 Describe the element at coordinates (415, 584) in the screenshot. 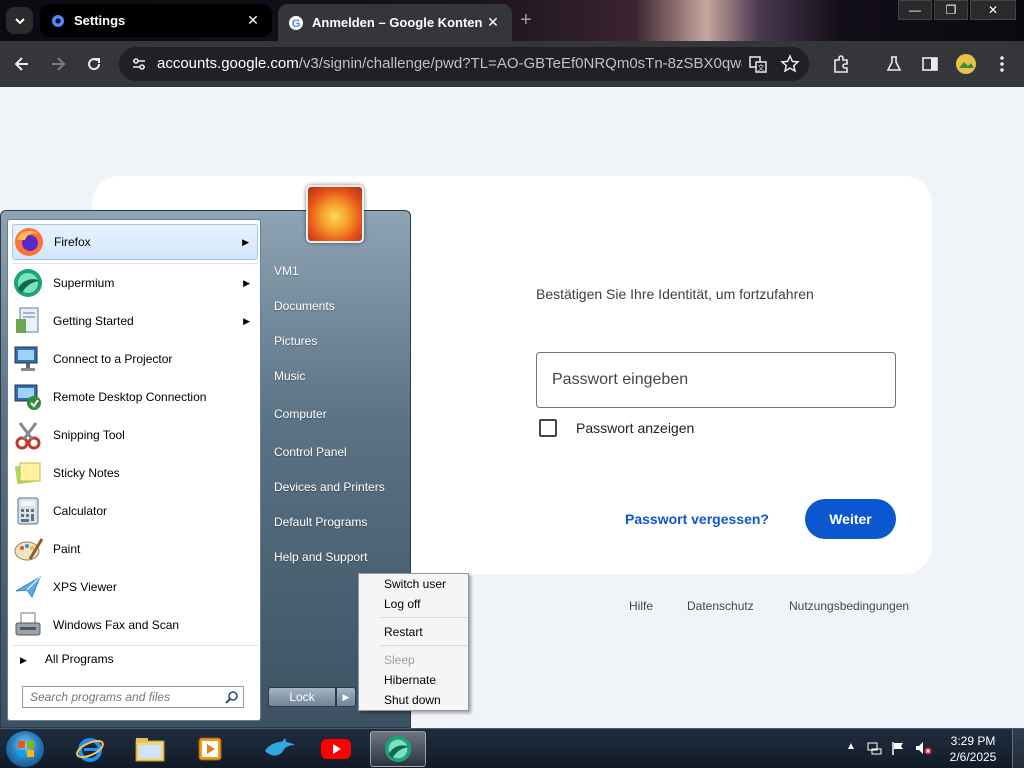

I see `menu-item-switch-user: Switch user` at that location.